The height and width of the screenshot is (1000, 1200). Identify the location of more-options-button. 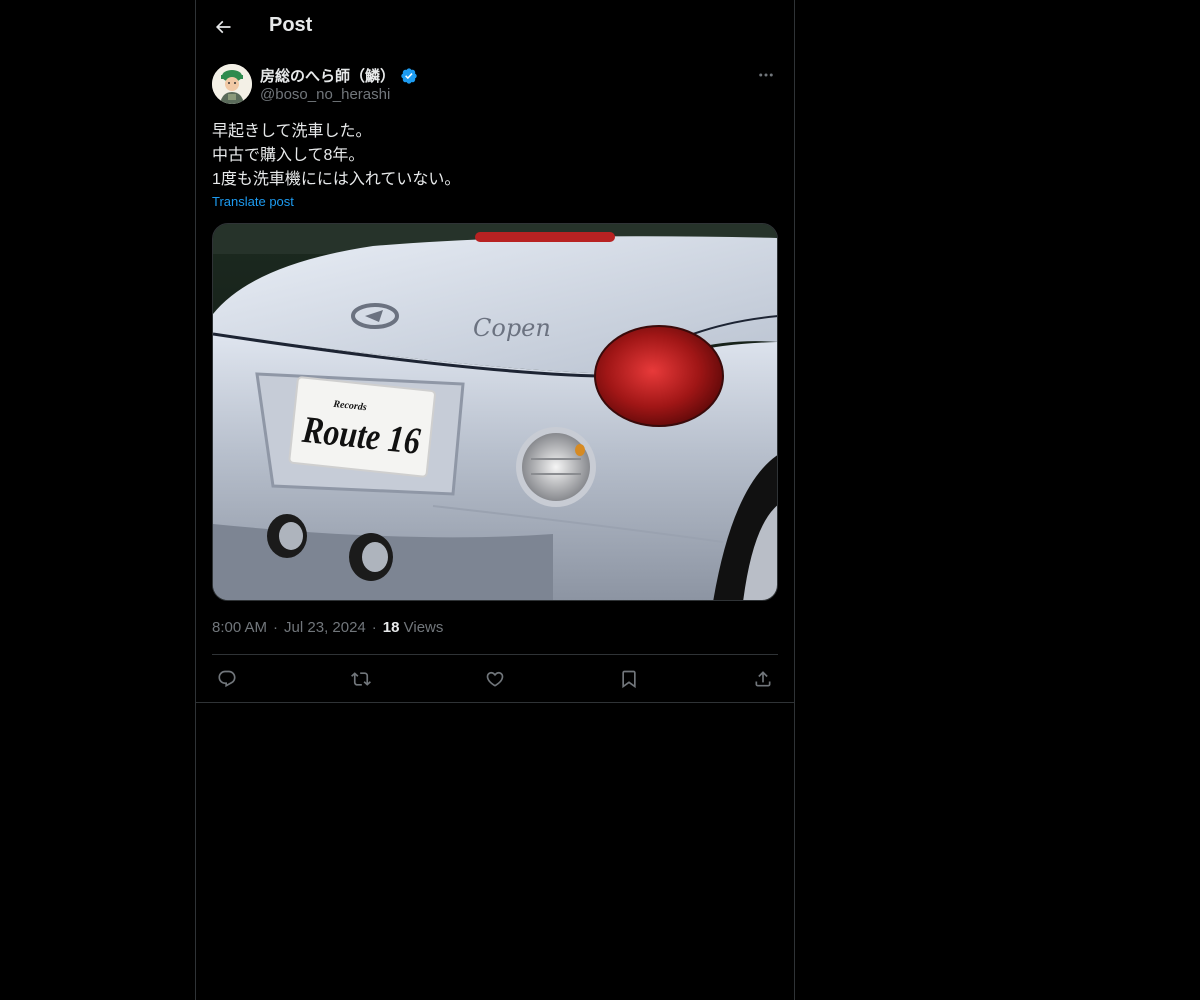
(766, 75).